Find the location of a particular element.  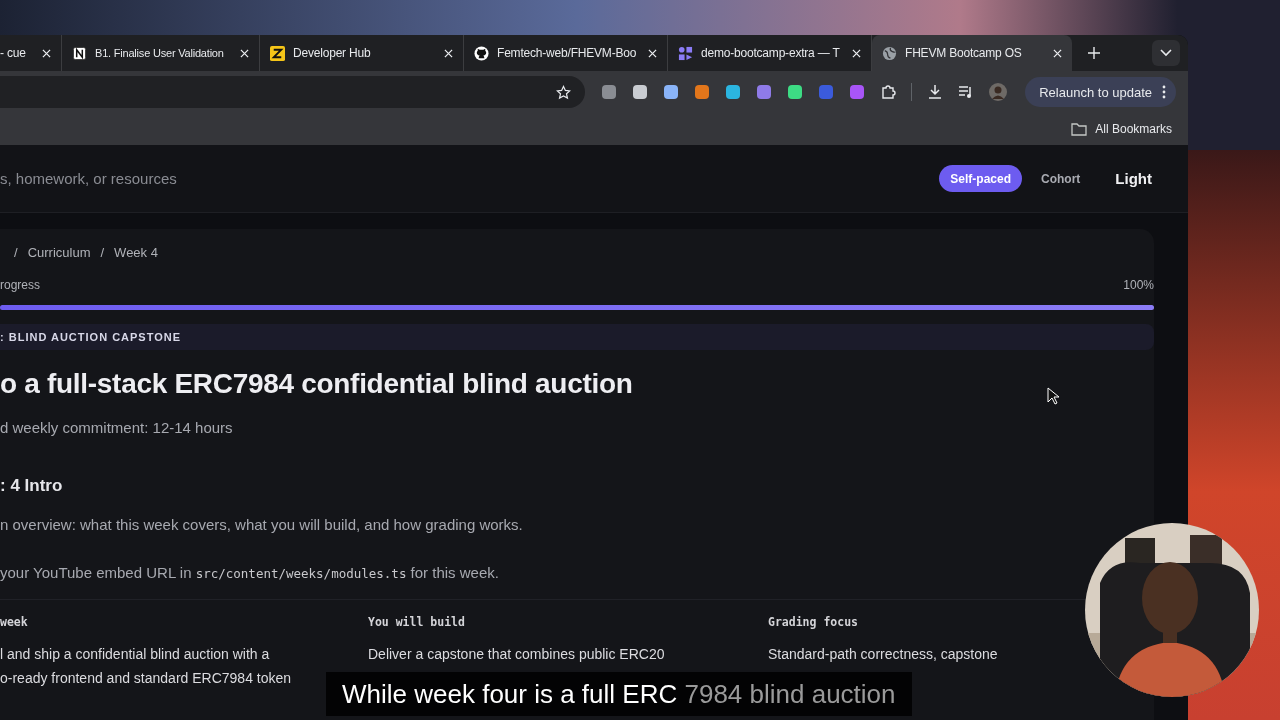

media-icon is located at coordinates (966, 92).